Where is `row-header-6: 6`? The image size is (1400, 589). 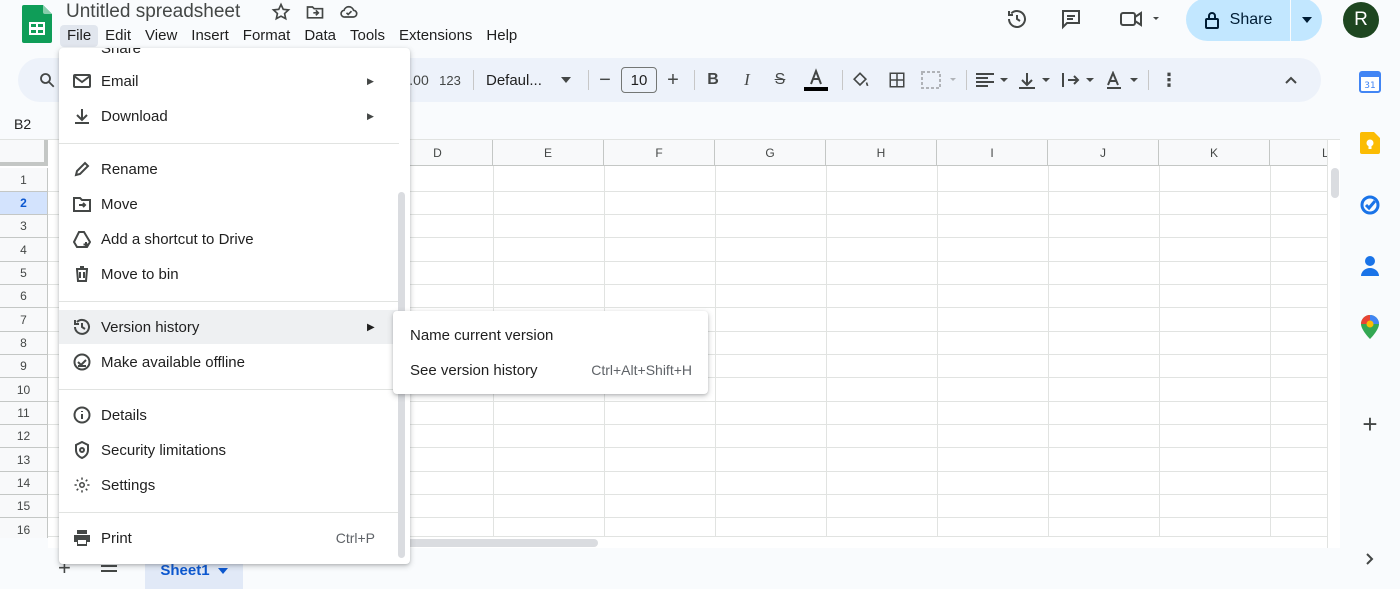
row-header-6: 6 is located at coordinates (24, 296).